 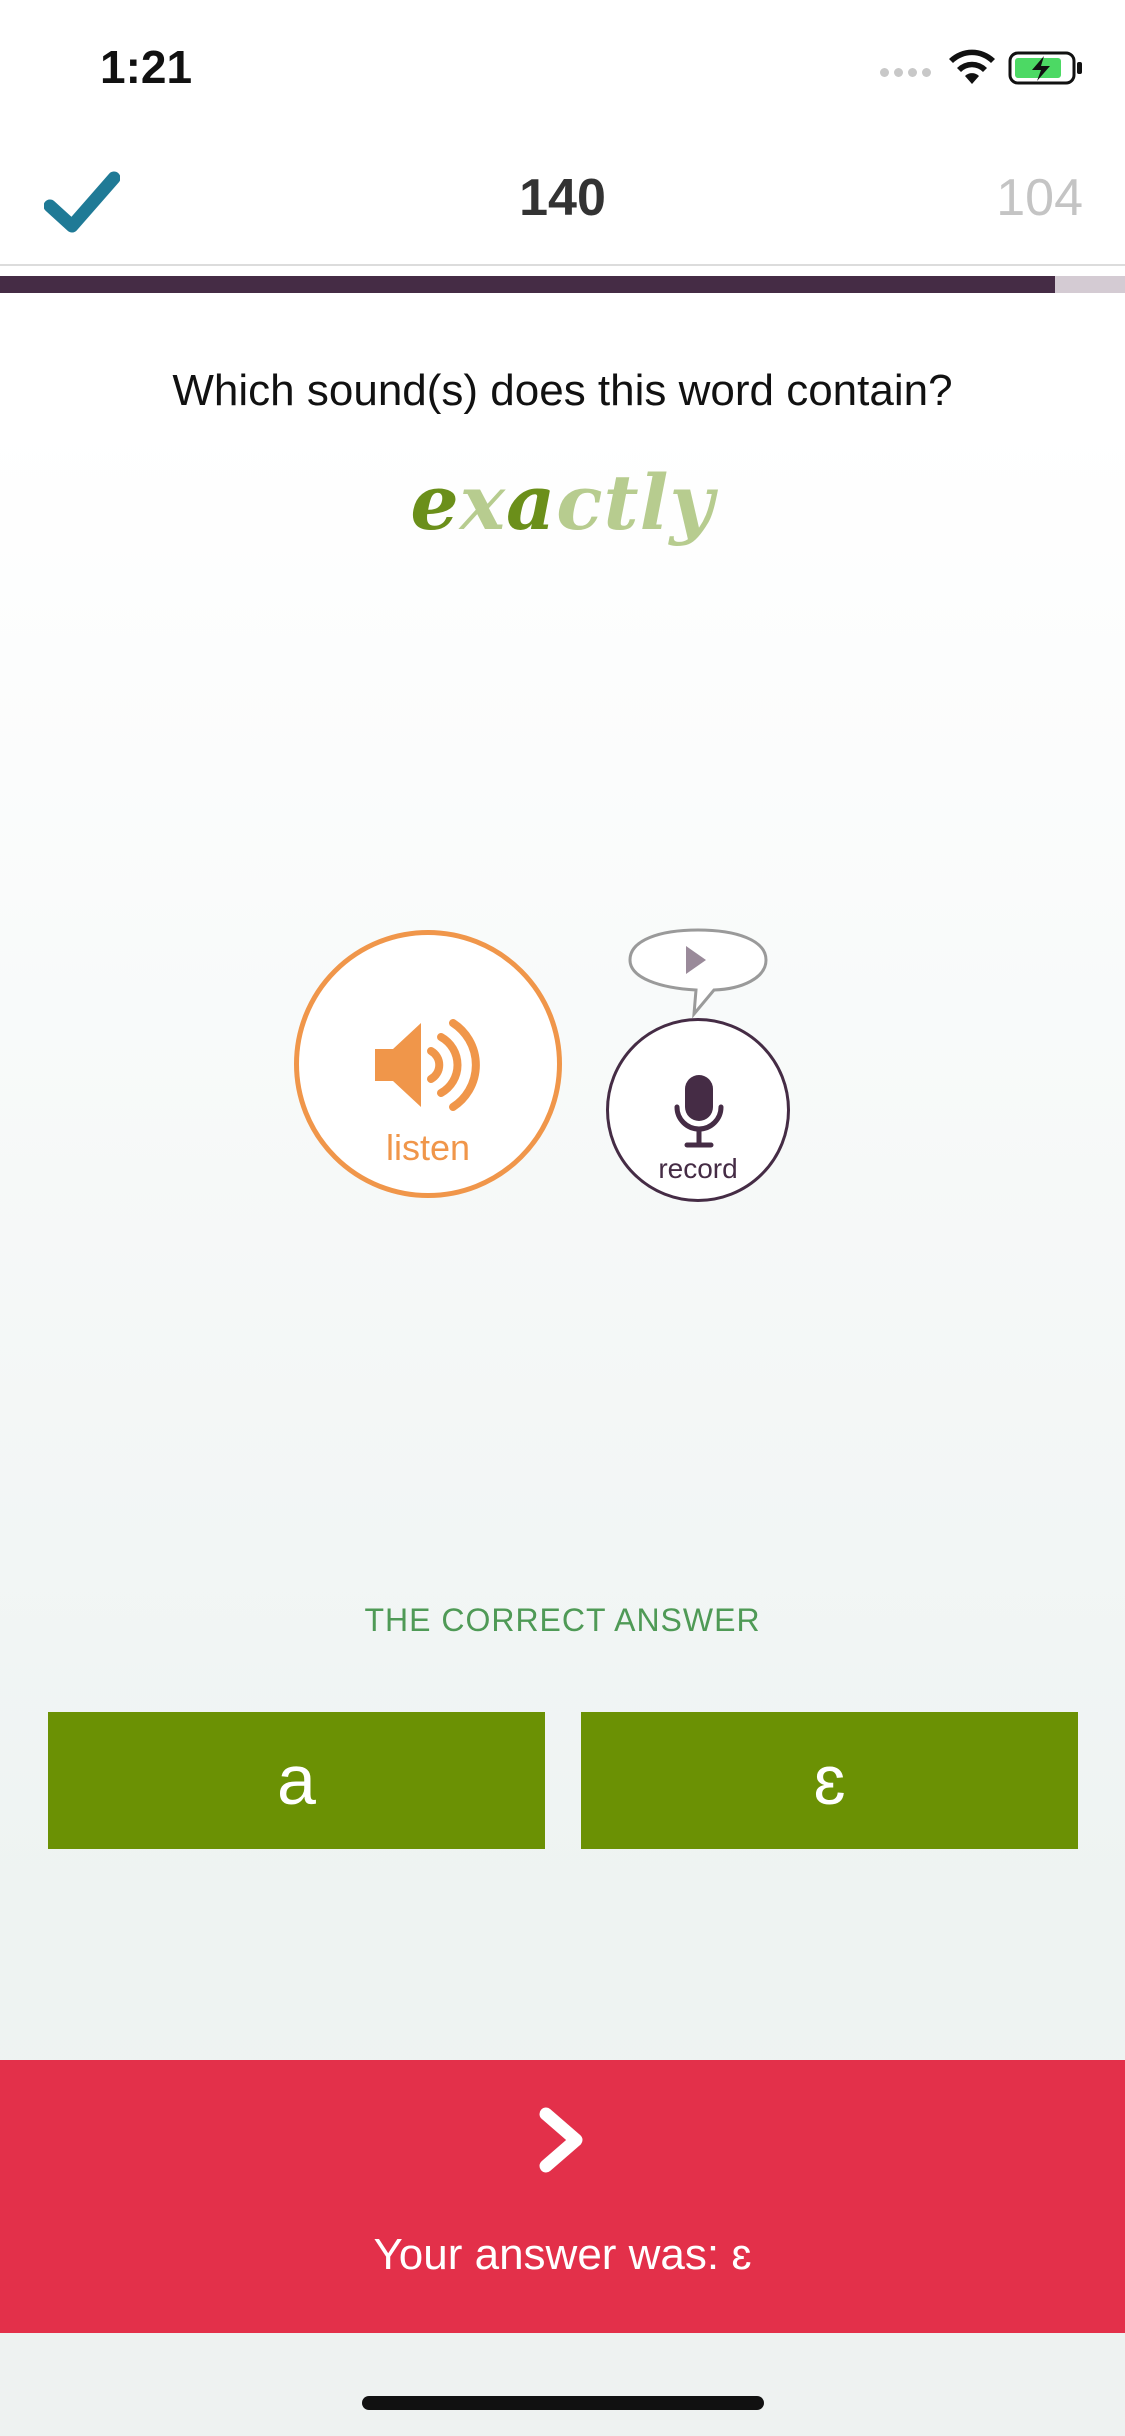 I want to click on microphone-icon, so click(x=699, y=1111).